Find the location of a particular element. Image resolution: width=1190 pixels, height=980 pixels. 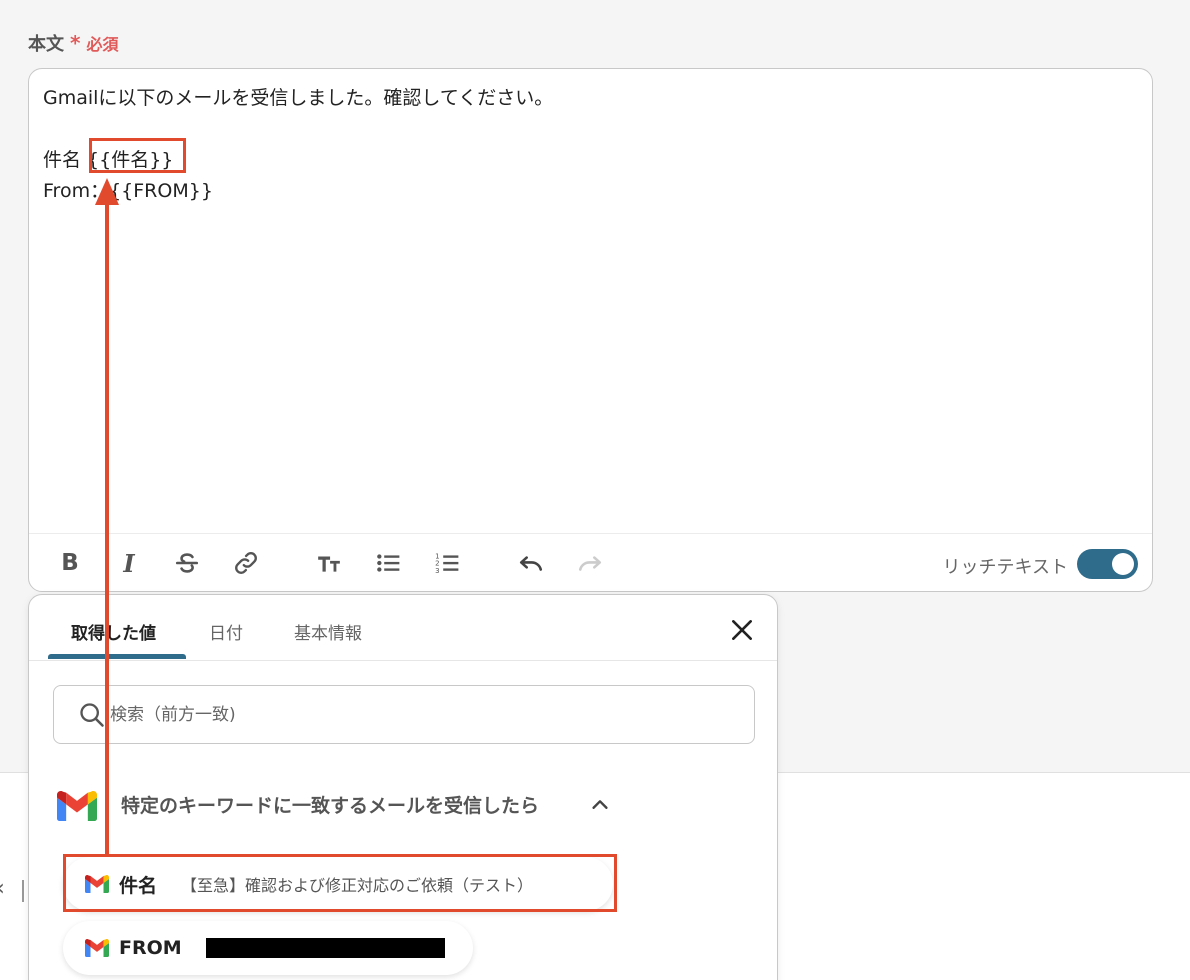

search-box is located at coordinates (404, 714).